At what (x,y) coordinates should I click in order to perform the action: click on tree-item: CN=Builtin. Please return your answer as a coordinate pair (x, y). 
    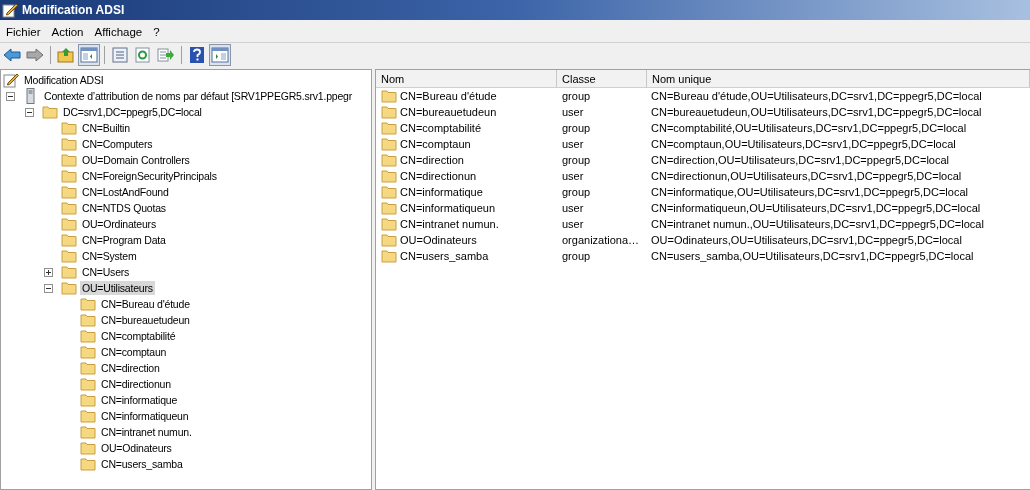
    Looking at the image, I should click on (106, 128).